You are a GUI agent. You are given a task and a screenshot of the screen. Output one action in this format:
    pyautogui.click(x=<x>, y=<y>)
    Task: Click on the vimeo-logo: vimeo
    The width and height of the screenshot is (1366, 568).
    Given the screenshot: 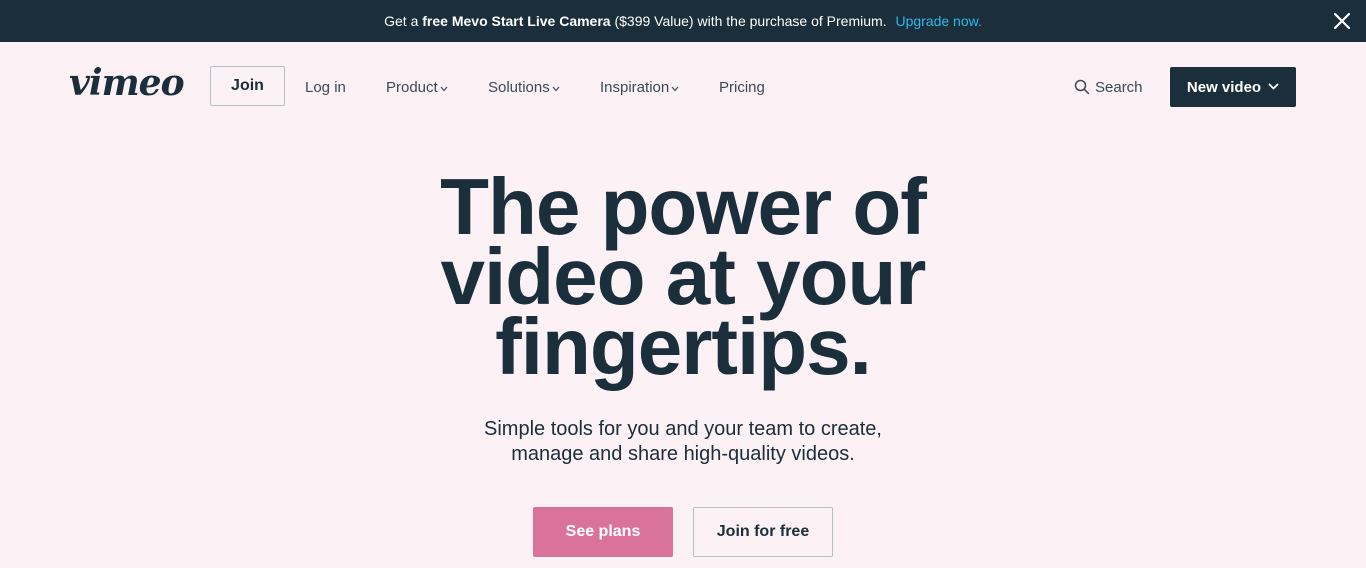 What is the action you would take?
    pyautogui.click(x=127, y=83)
    